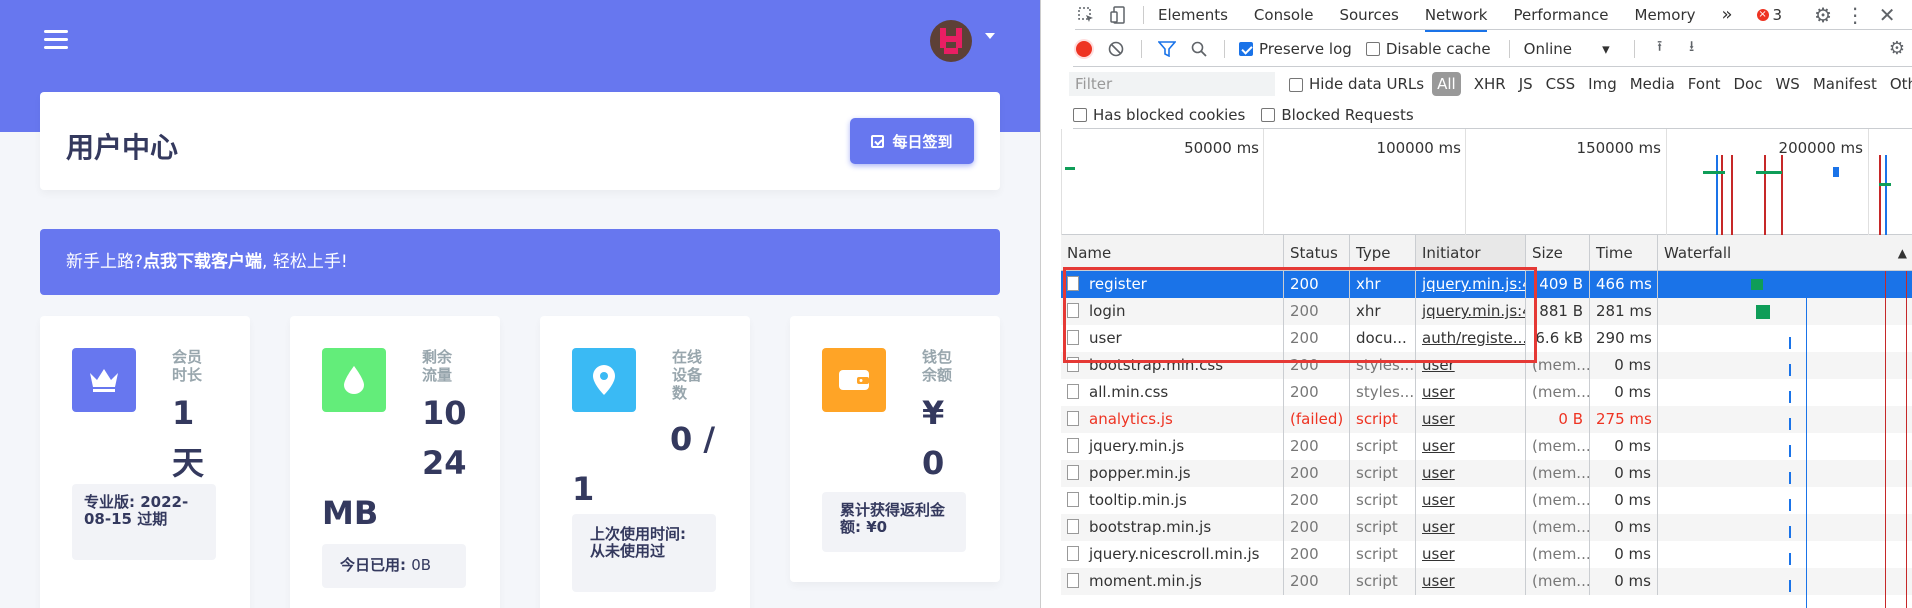 This screenshot has height=608, width=1912. I want to click on filter-type-doc: Doc, so click(1747, 84).